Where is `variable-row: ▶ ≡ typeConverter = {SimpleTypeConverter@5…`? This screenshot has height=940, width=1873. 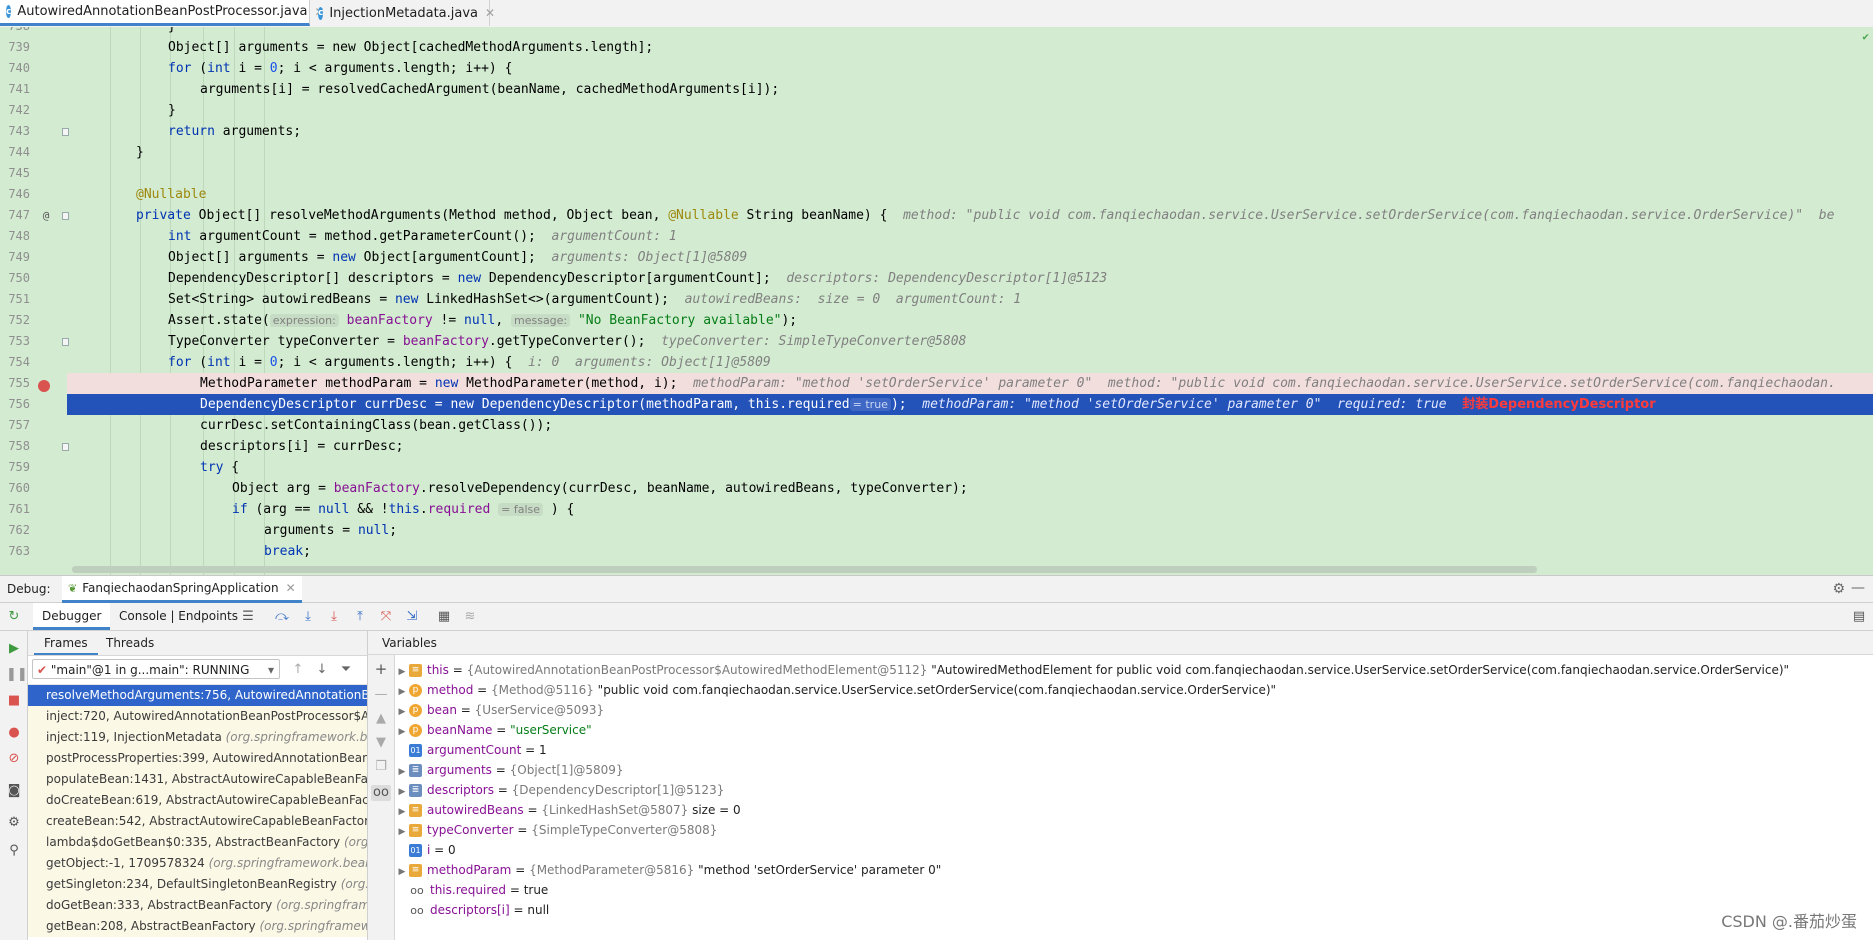
variable-row: ▶ ≡ typeConverter = {SimpleTypeConverter@5… is located at coordinates (556, 830).